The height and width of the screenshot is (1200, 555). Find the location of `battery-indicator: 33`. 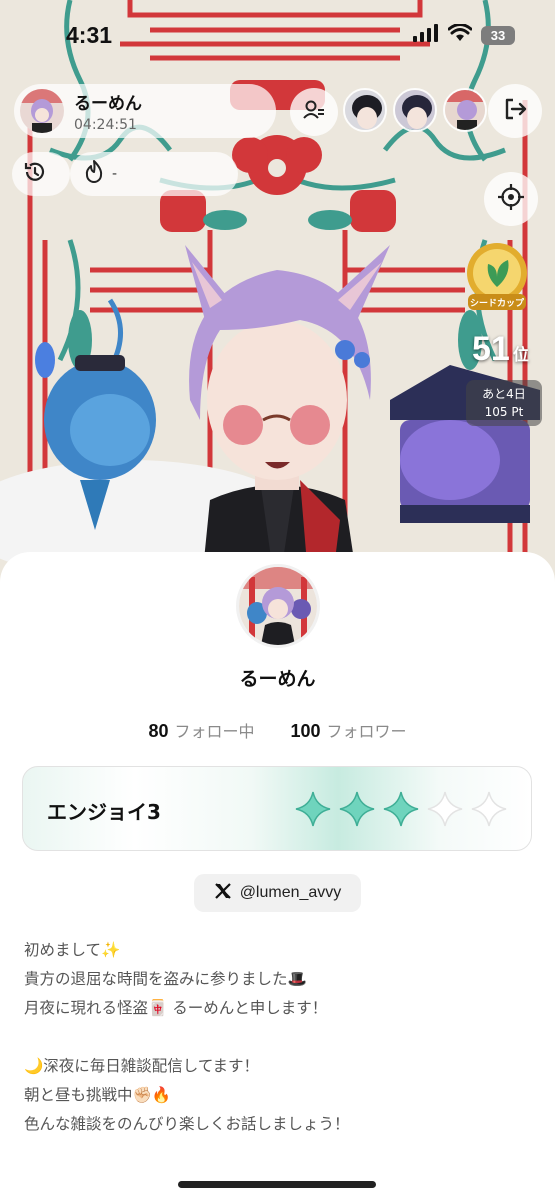

battery-indicator: 33 is located at coordinates (498, 35).